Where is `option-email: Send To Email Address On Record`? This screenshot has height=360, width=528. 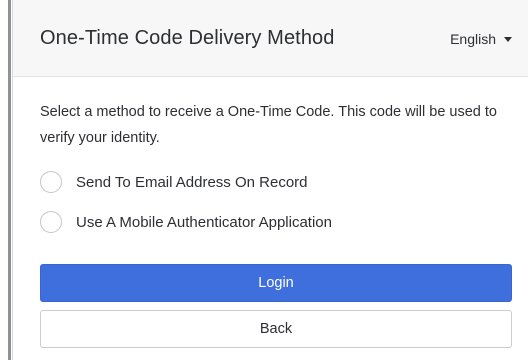
option-email: Send To Email Address On Record is located at coordinates (174, 182).